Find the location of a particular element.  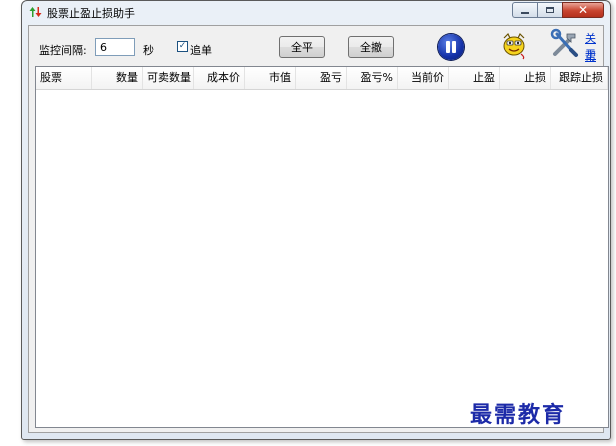

tools-icon is located at coordinates (565, 44).